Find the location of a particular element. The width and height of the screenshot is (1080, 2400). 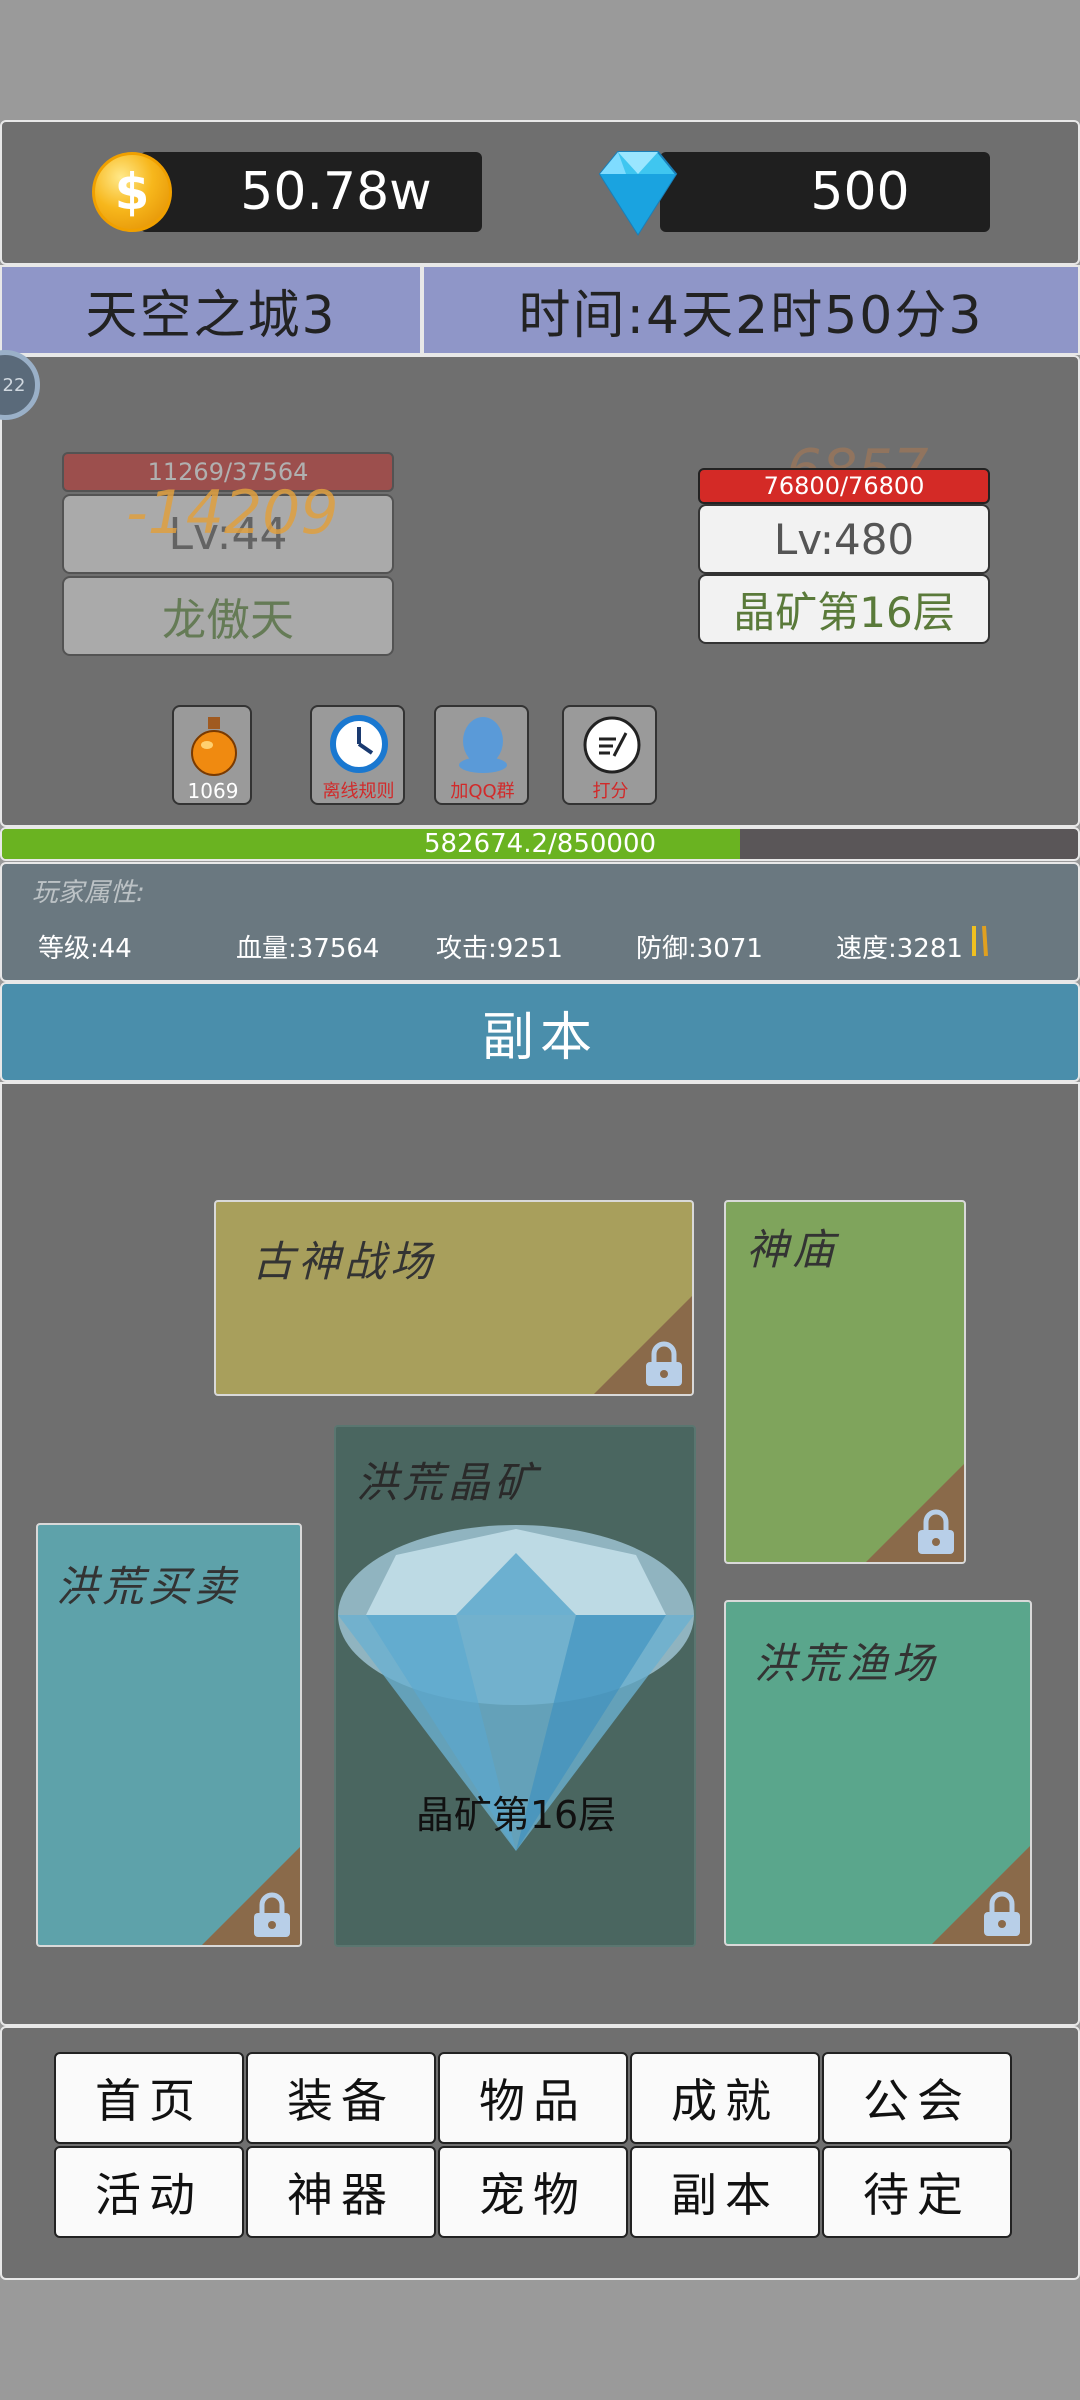

nav-dungeons: 副本 is located at coordinates (725, 2192).